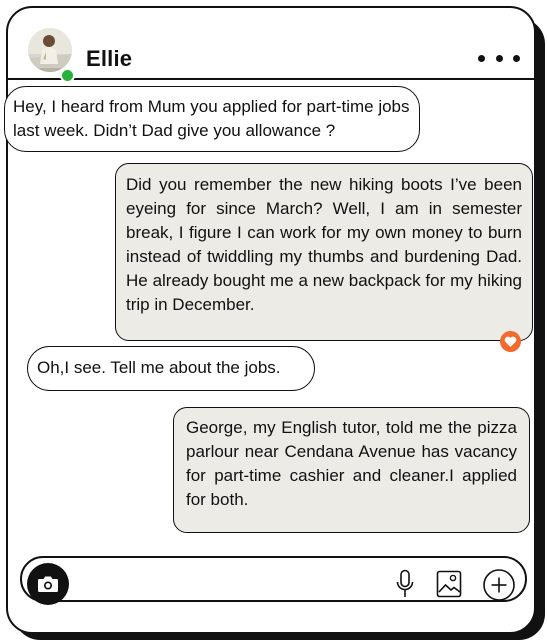 The width and height of the screenshot is (547, 643). Describe the element at coordinates (67, 75) in the screenshot. I see `online-status-indicator` at that location.